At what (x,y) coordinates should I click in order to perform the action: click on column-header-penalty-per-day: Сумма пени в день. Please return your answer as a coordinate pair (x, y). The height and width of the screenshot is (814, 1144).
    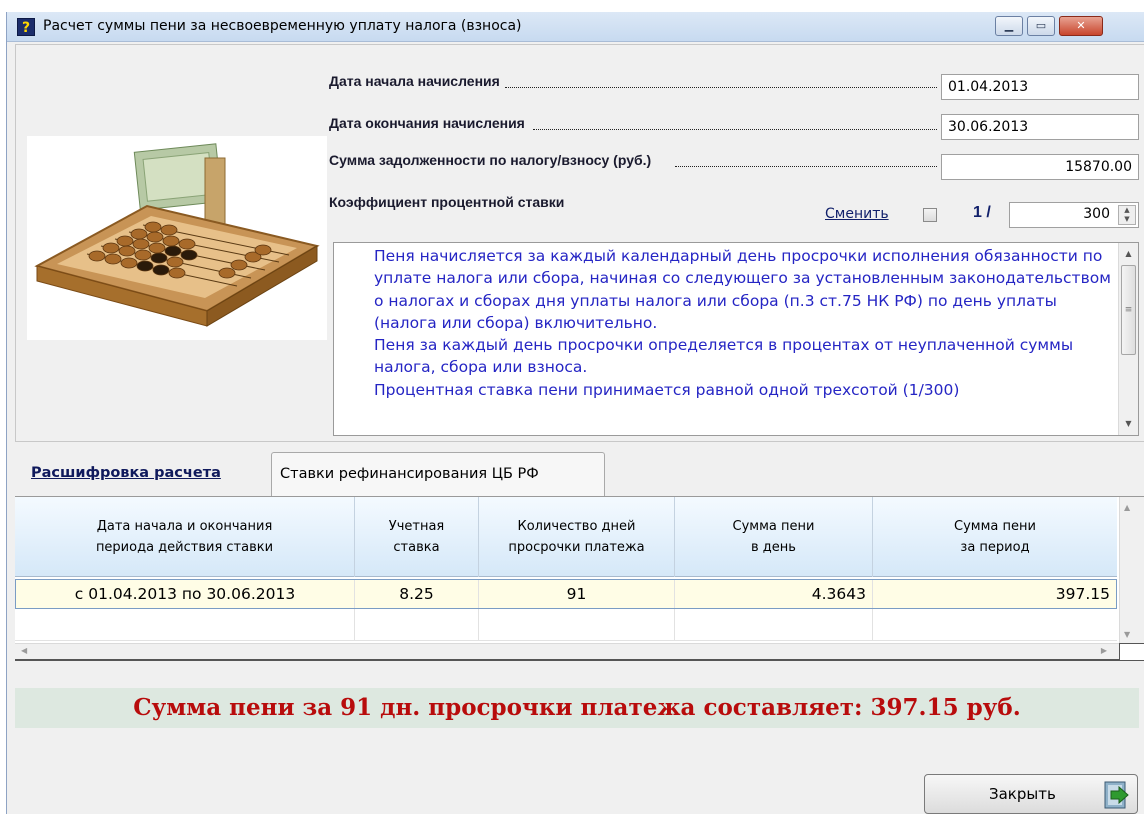
    Looking at the image, I should click on (774, 537).